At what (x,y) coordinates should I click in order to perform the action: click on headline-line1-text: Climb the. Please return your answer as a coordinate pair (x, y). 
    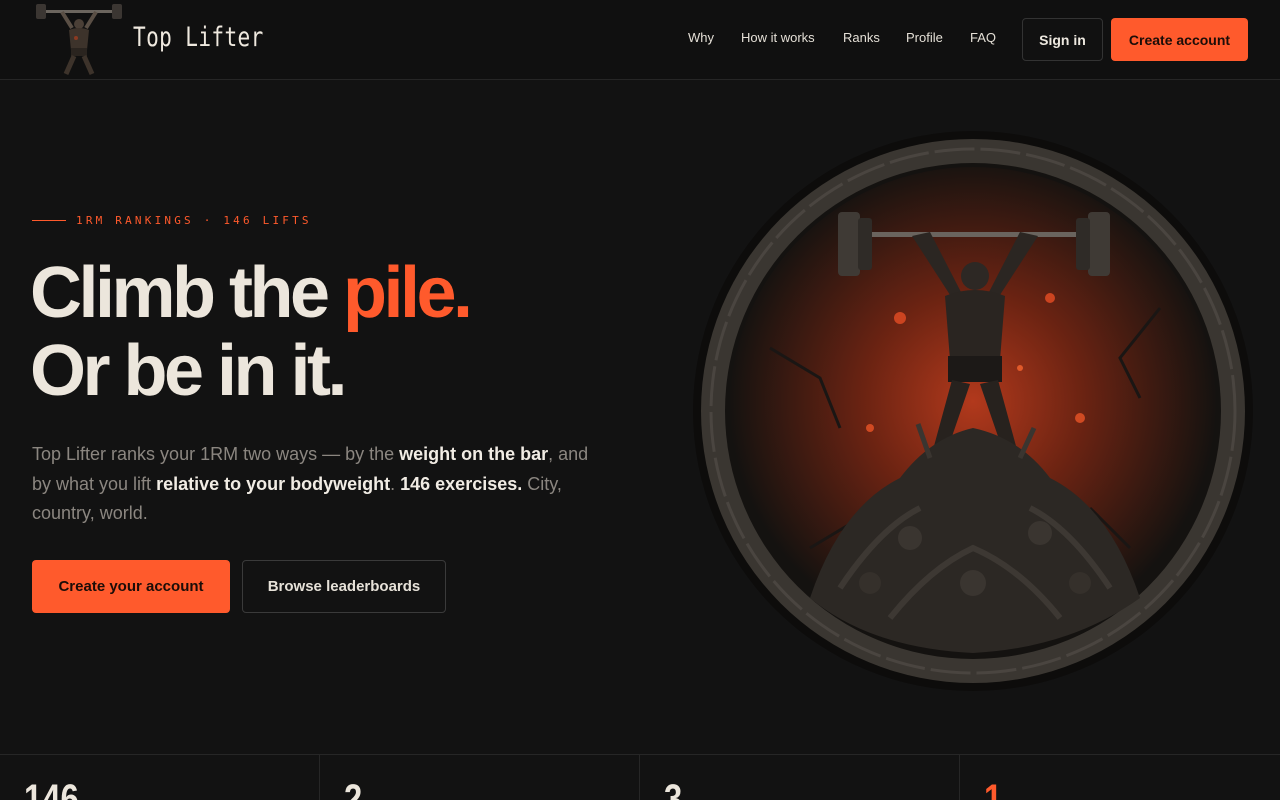
    Looking at the image, I should click on (187, 293).